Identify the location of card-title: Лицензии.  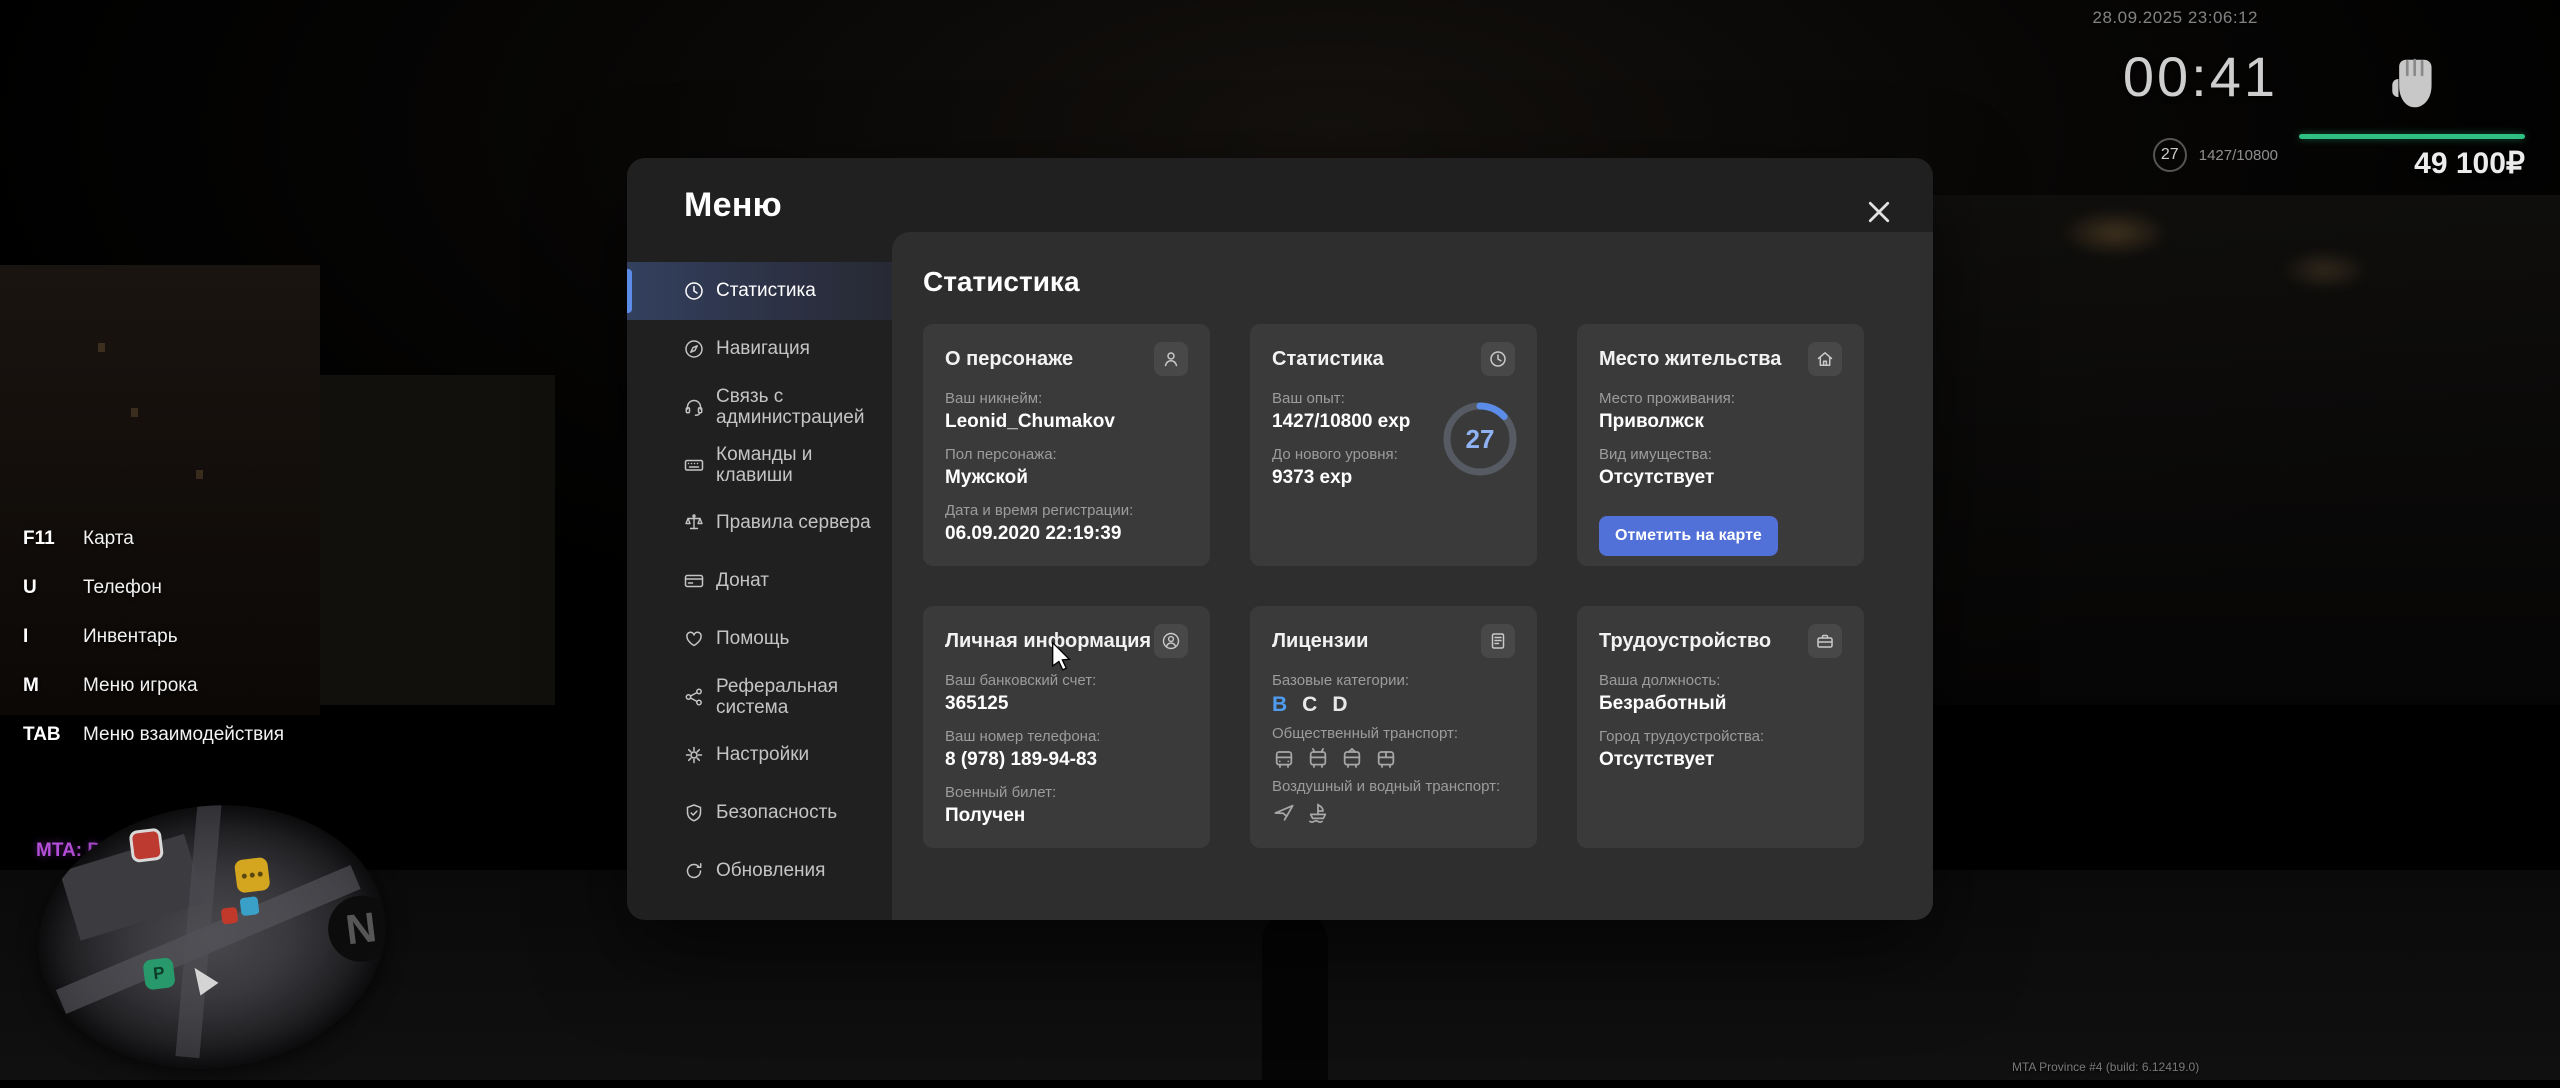
(1320, 640).